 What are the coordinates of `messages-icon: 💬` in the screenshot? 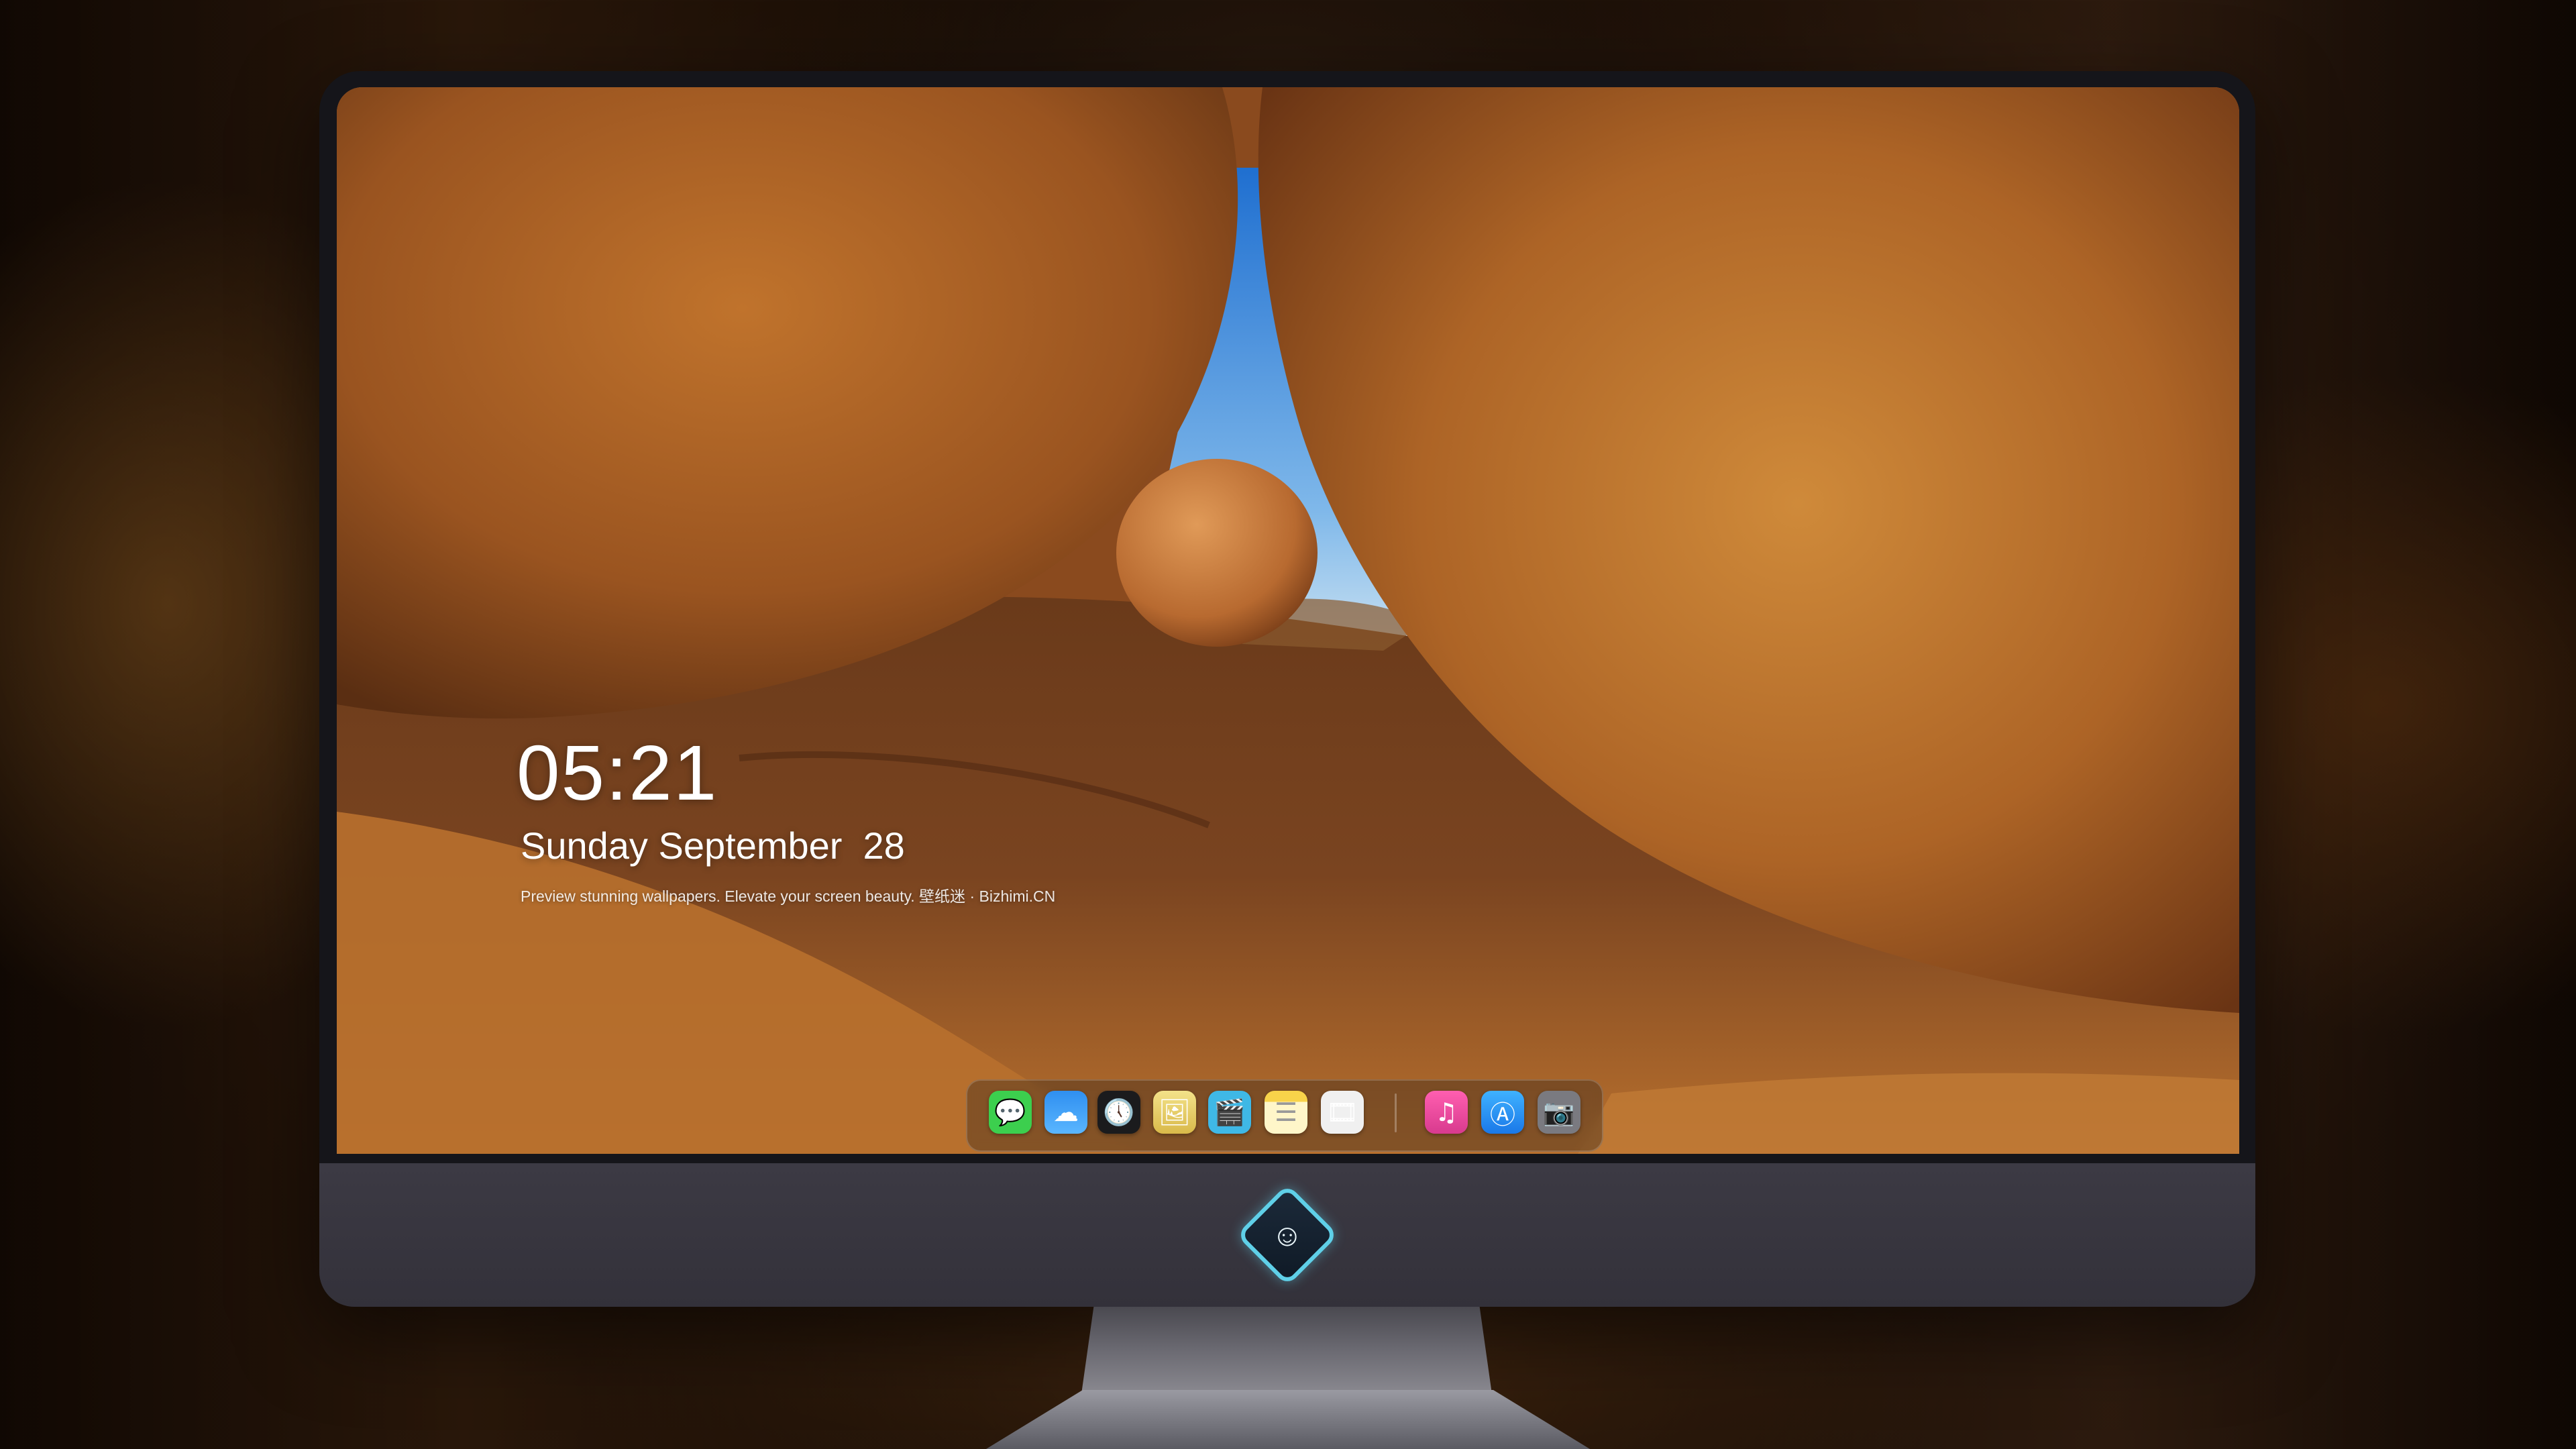 It's located at (1010, 1112).